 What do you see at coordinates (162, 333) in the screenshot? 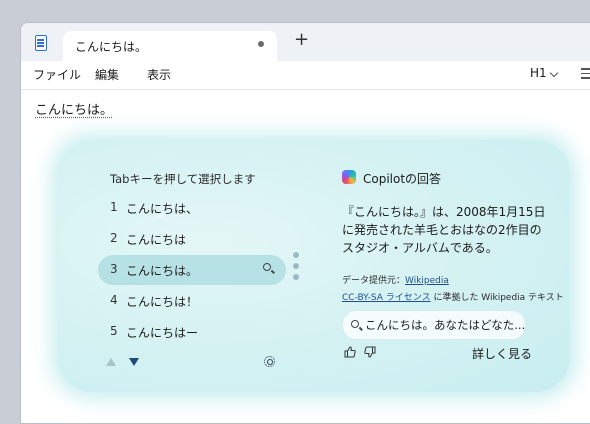
I see `suggestion-text: こんにちはー` at bounding box center [162, 333].